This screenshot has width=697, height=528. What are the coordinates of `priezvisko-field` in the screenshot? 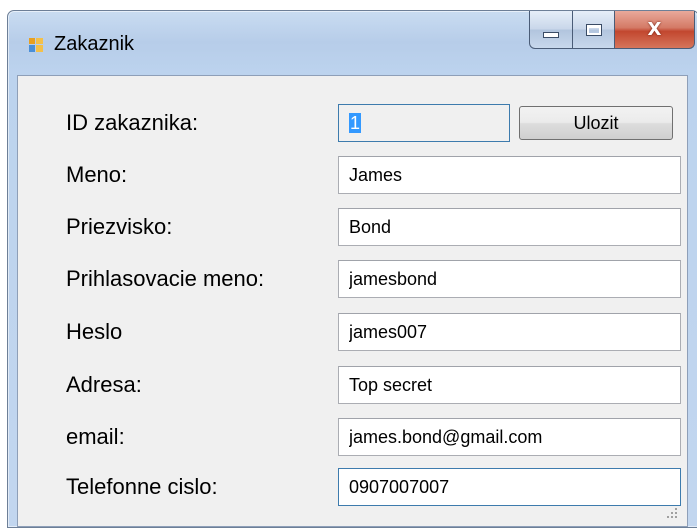 It's located at (509, 227).